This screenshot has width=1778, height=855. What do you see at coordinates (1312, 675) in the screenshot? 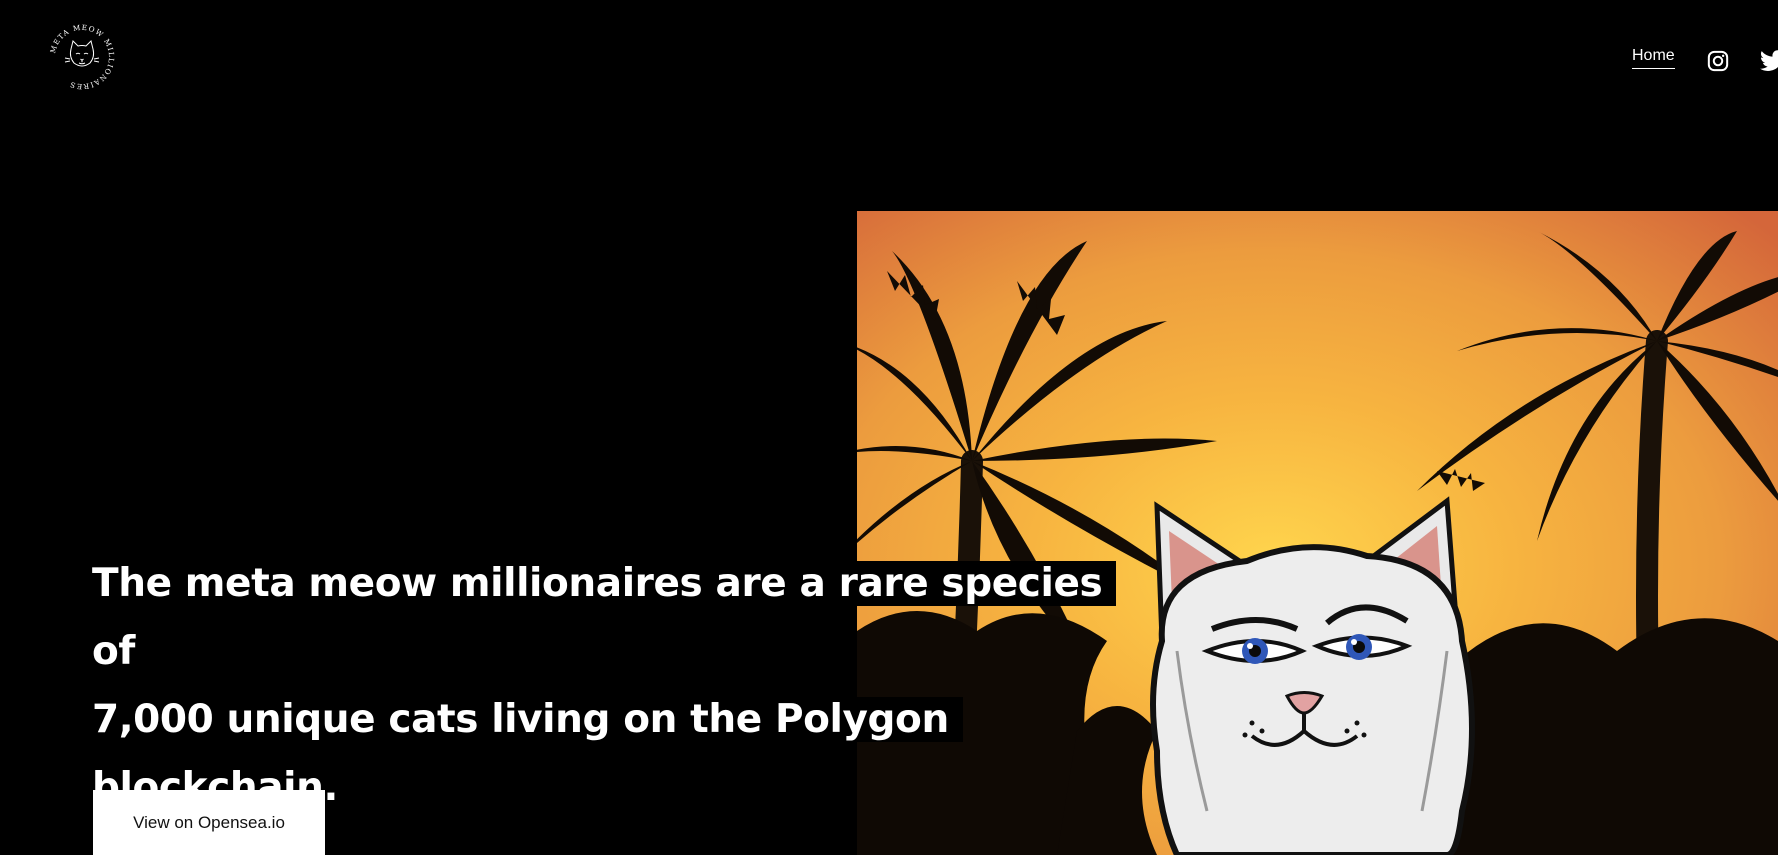
I see `cat-character` at bounding box center [1312, 675].